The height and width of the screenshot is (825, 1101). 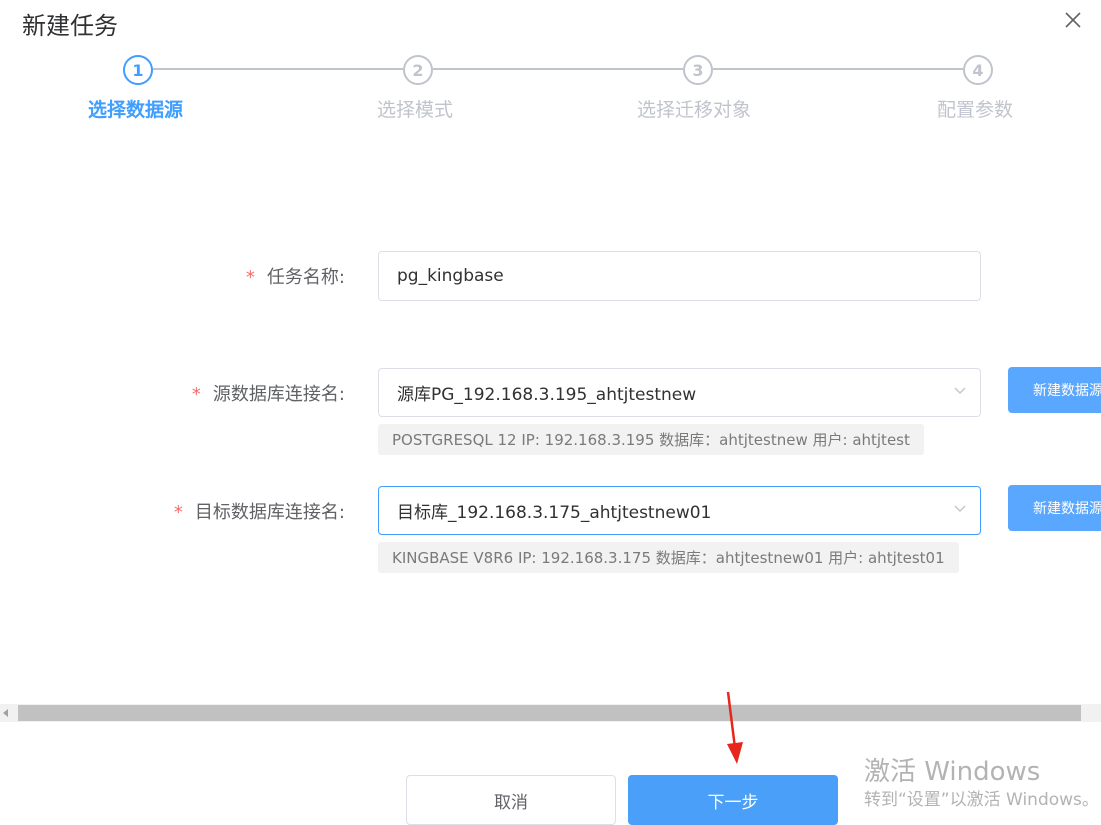 What do you see at coordinates (694, 110) in the screenshot?
I see `step-3-label: 选择迁移对象` at bounding box center [694, 110].